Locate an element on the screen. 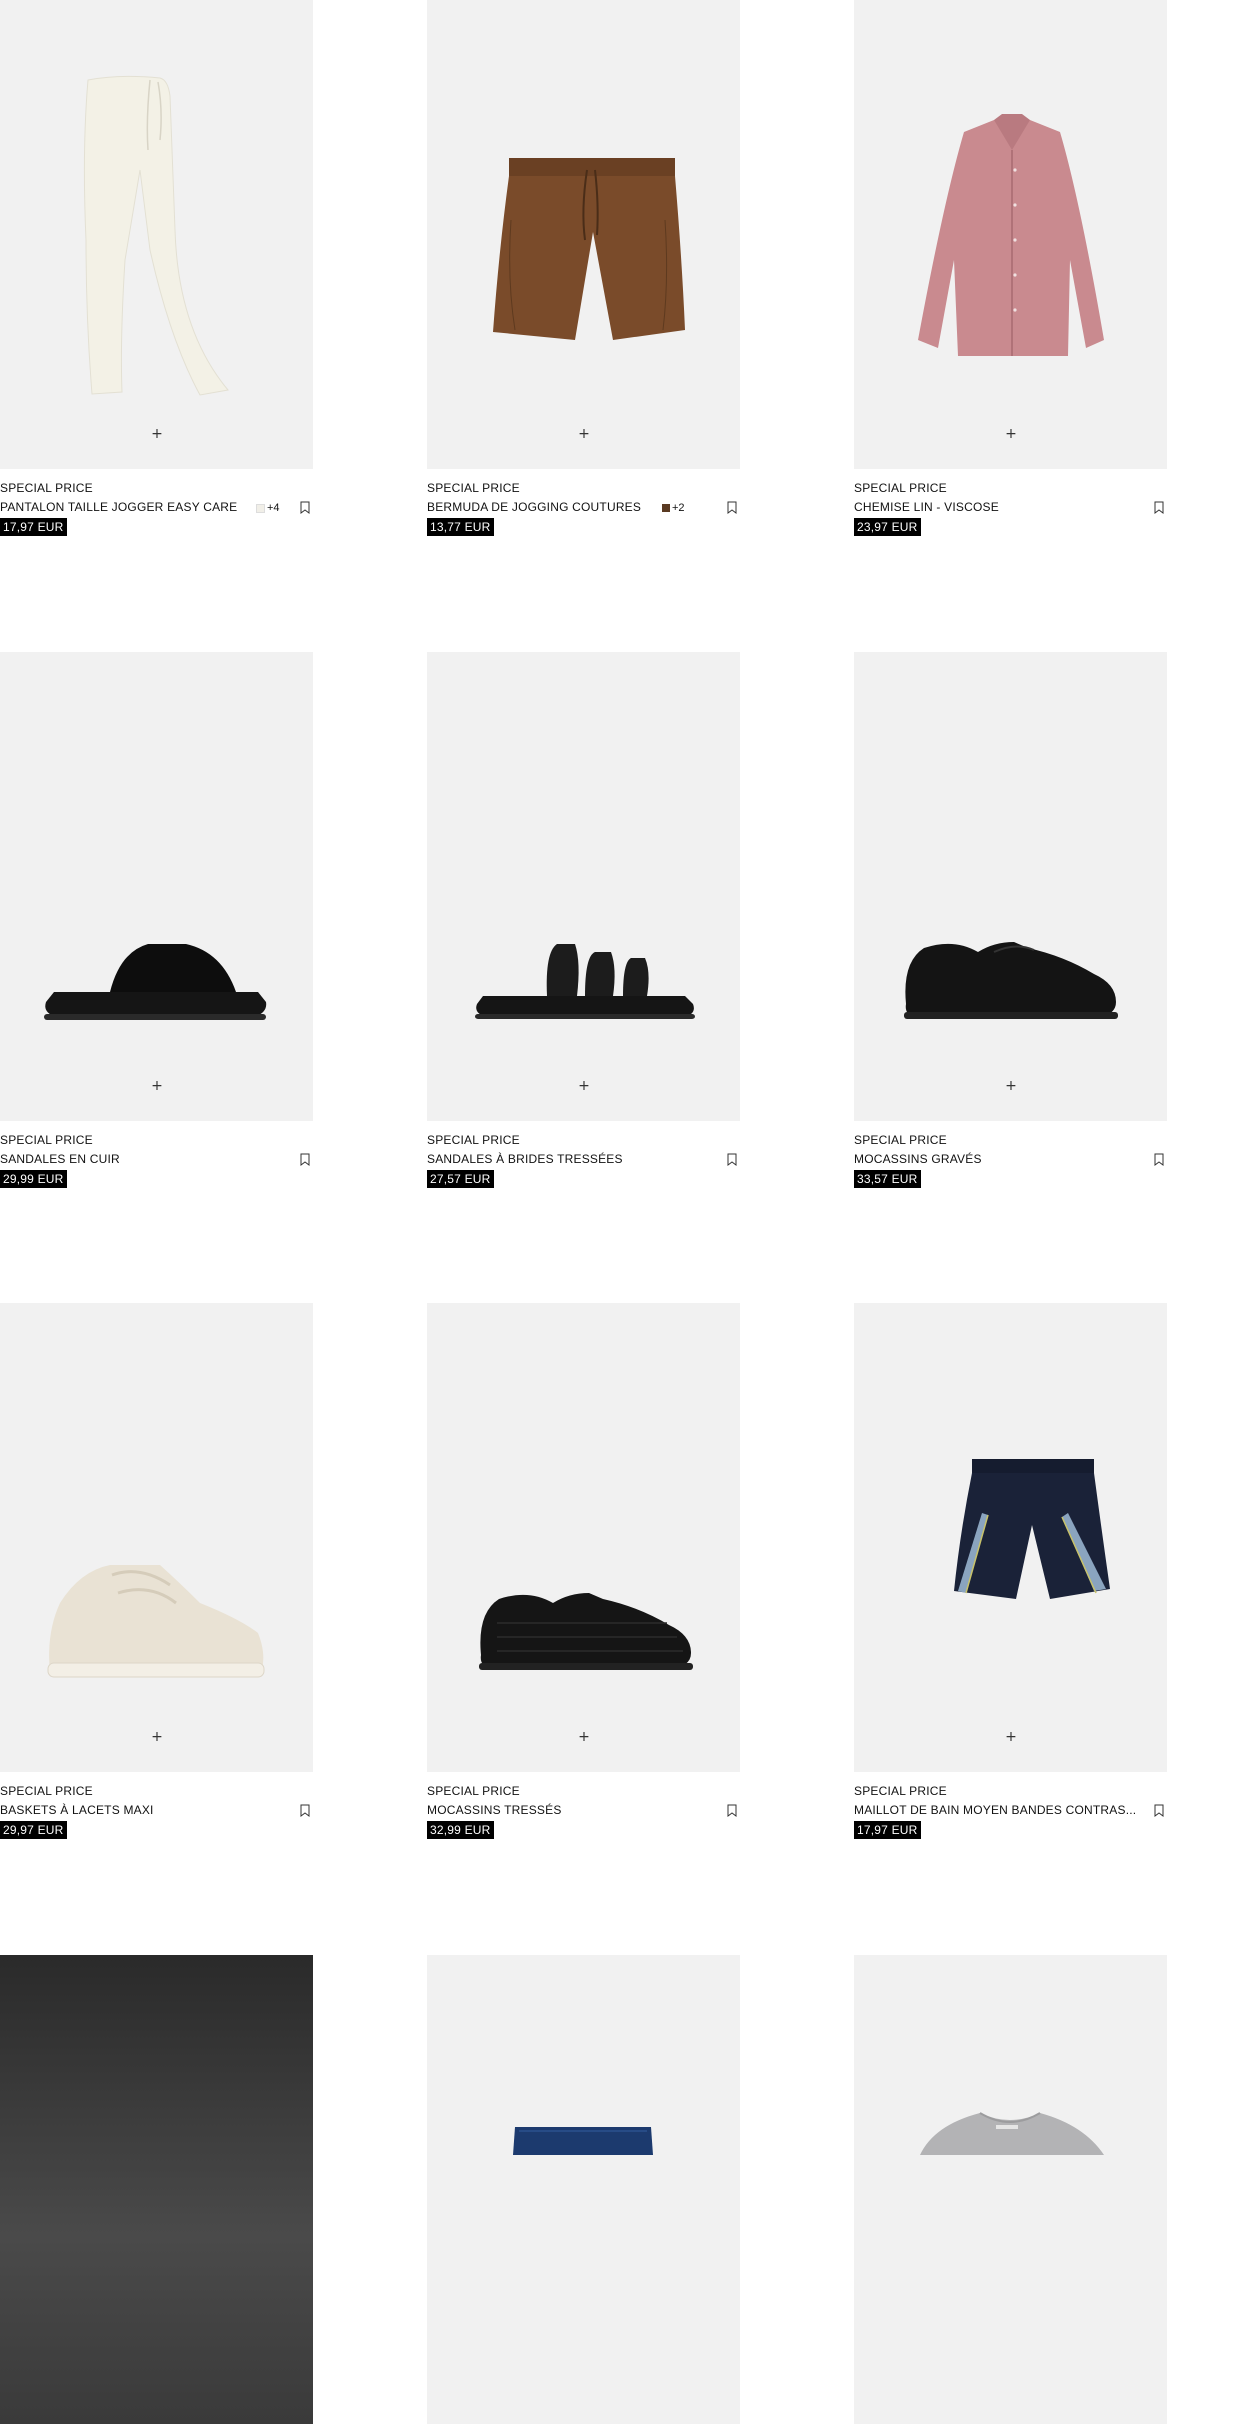 The image size is (1250, 2424). price-badge: 23,97 EUR is located at coordinates (887, 527).